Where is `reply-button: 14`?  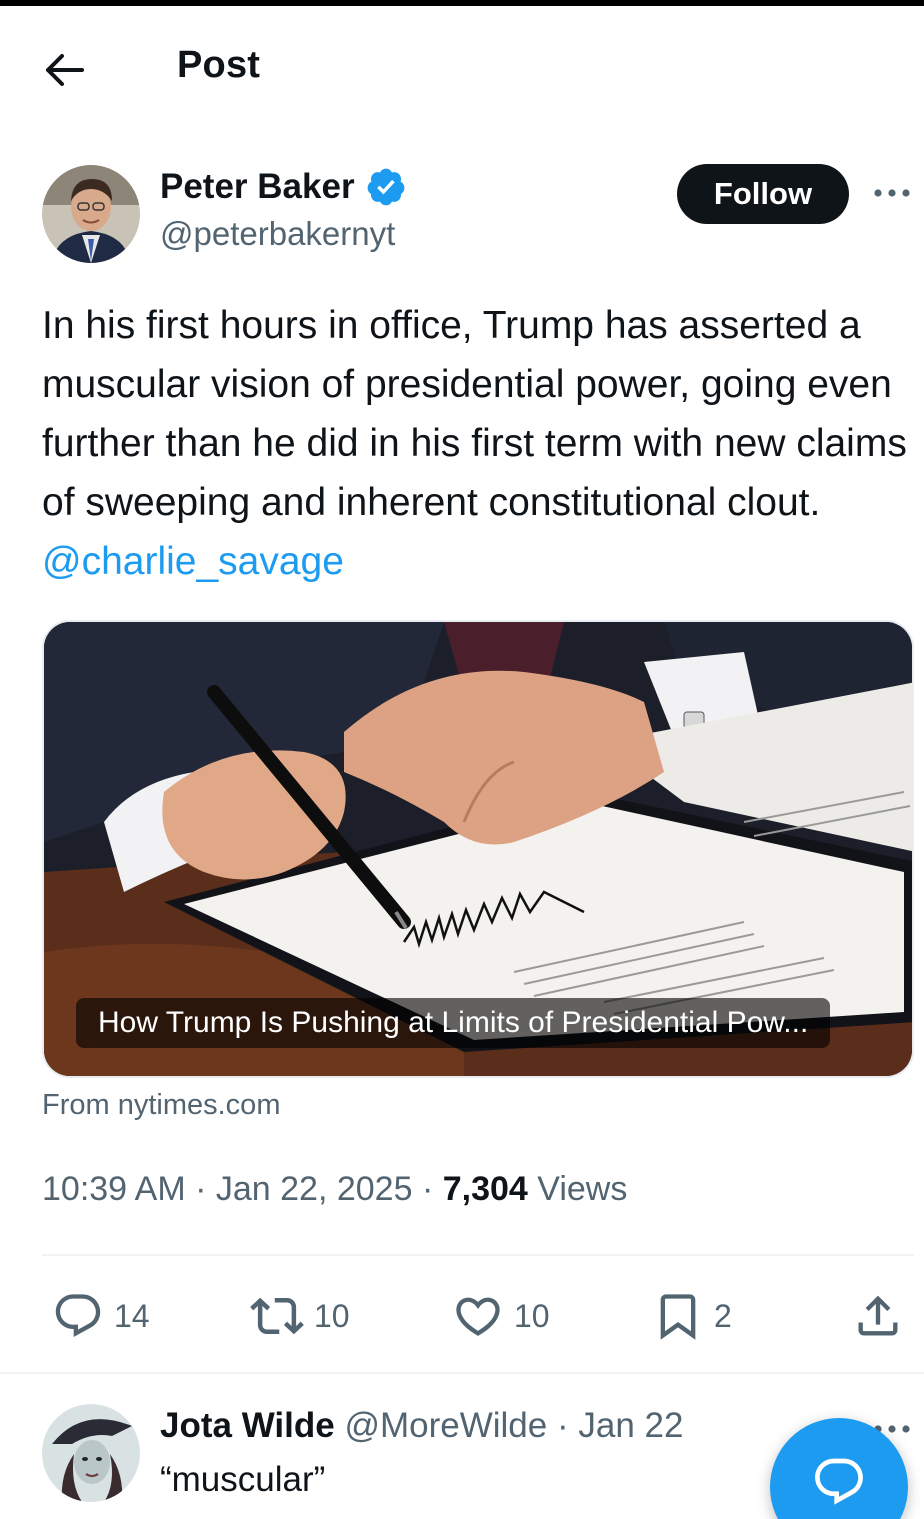
reply-button: 14 is located at coordinates (101, 1316).